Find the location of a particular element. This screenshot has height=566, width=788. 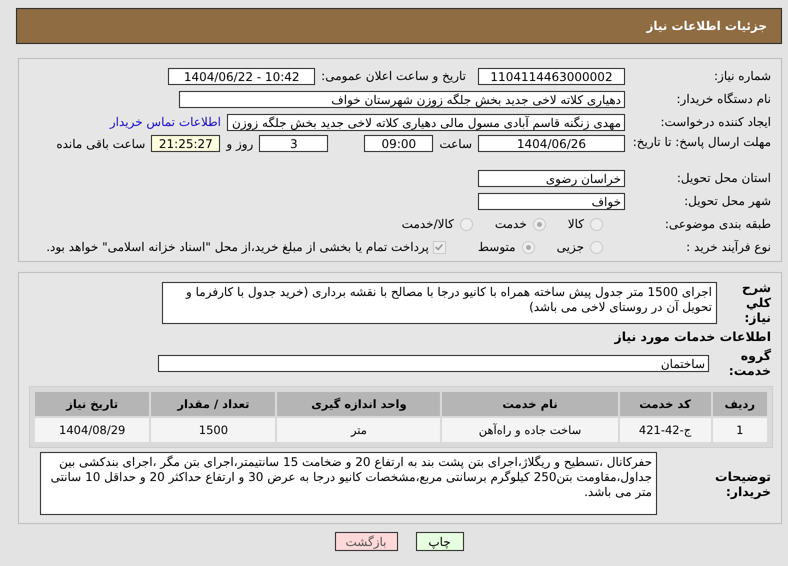

need-number-field: 1104114463000002 is located at coordinates (551, 76).